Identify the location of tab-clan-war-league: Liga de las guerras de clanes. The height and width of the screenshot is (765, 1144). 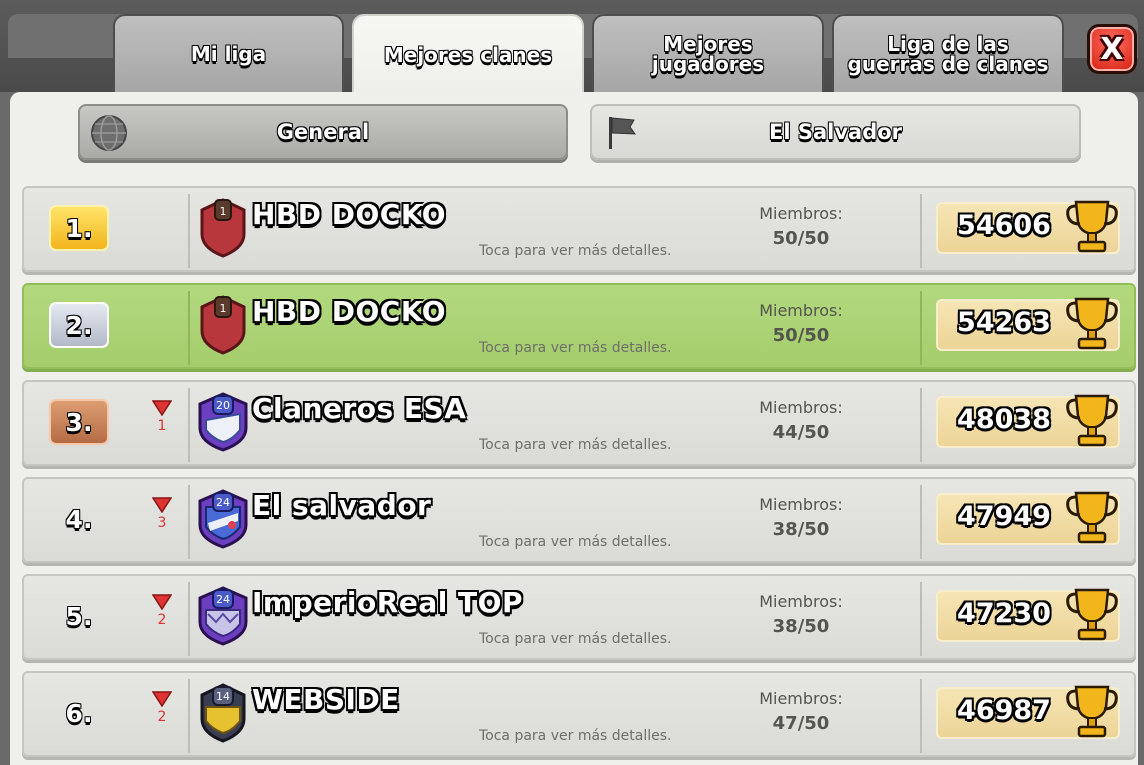
(948, 53).